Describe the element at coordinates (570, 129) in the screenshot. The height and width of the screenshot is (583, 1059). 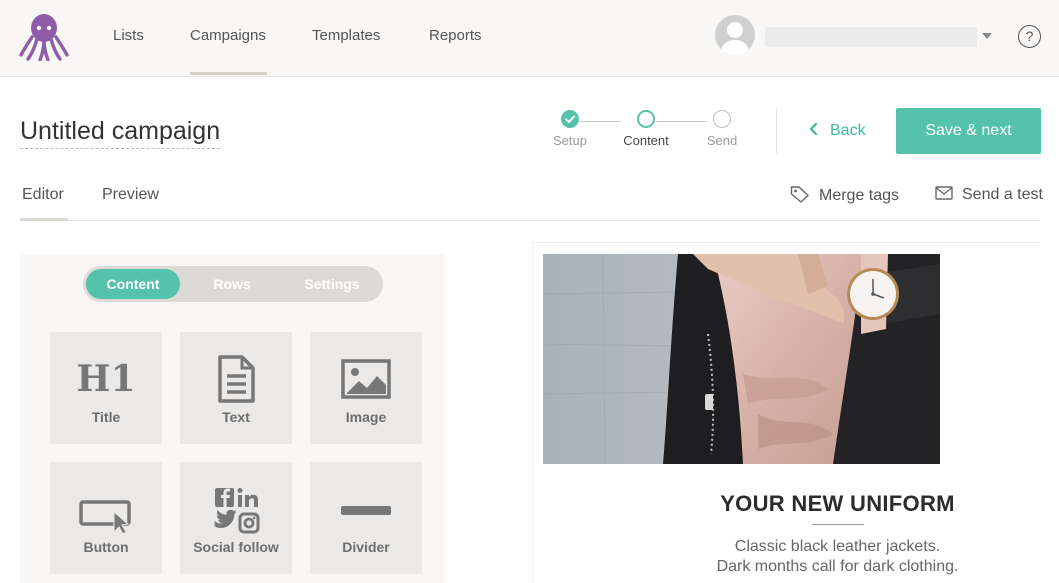
I see `step-setup: Setup` at that location.